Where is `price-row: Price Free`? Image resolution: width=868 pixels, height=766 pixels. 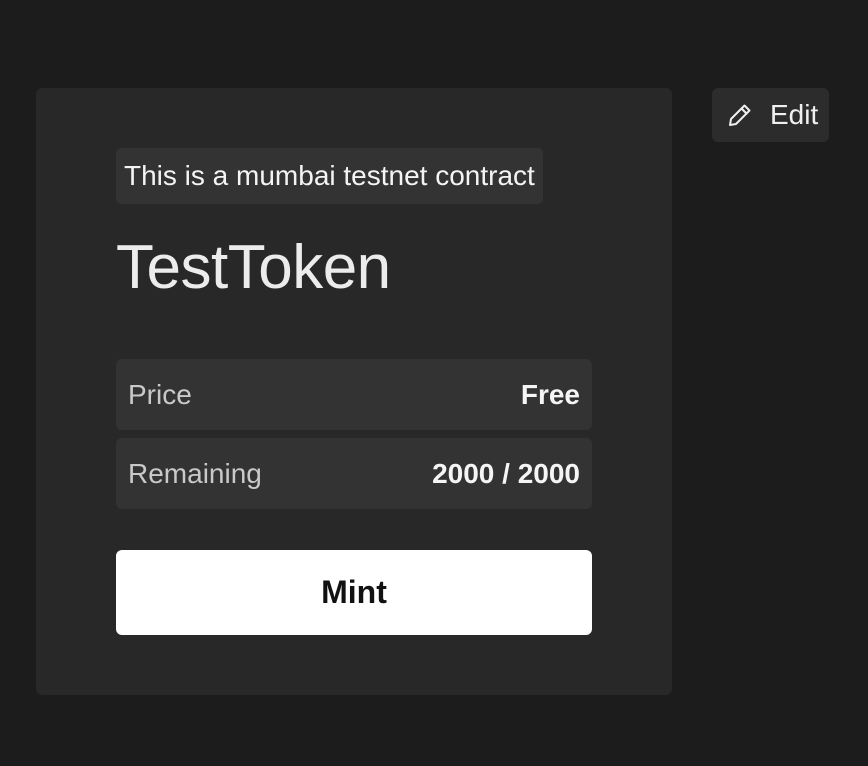
price-row: Price Free is located at coordinates (354, 394).